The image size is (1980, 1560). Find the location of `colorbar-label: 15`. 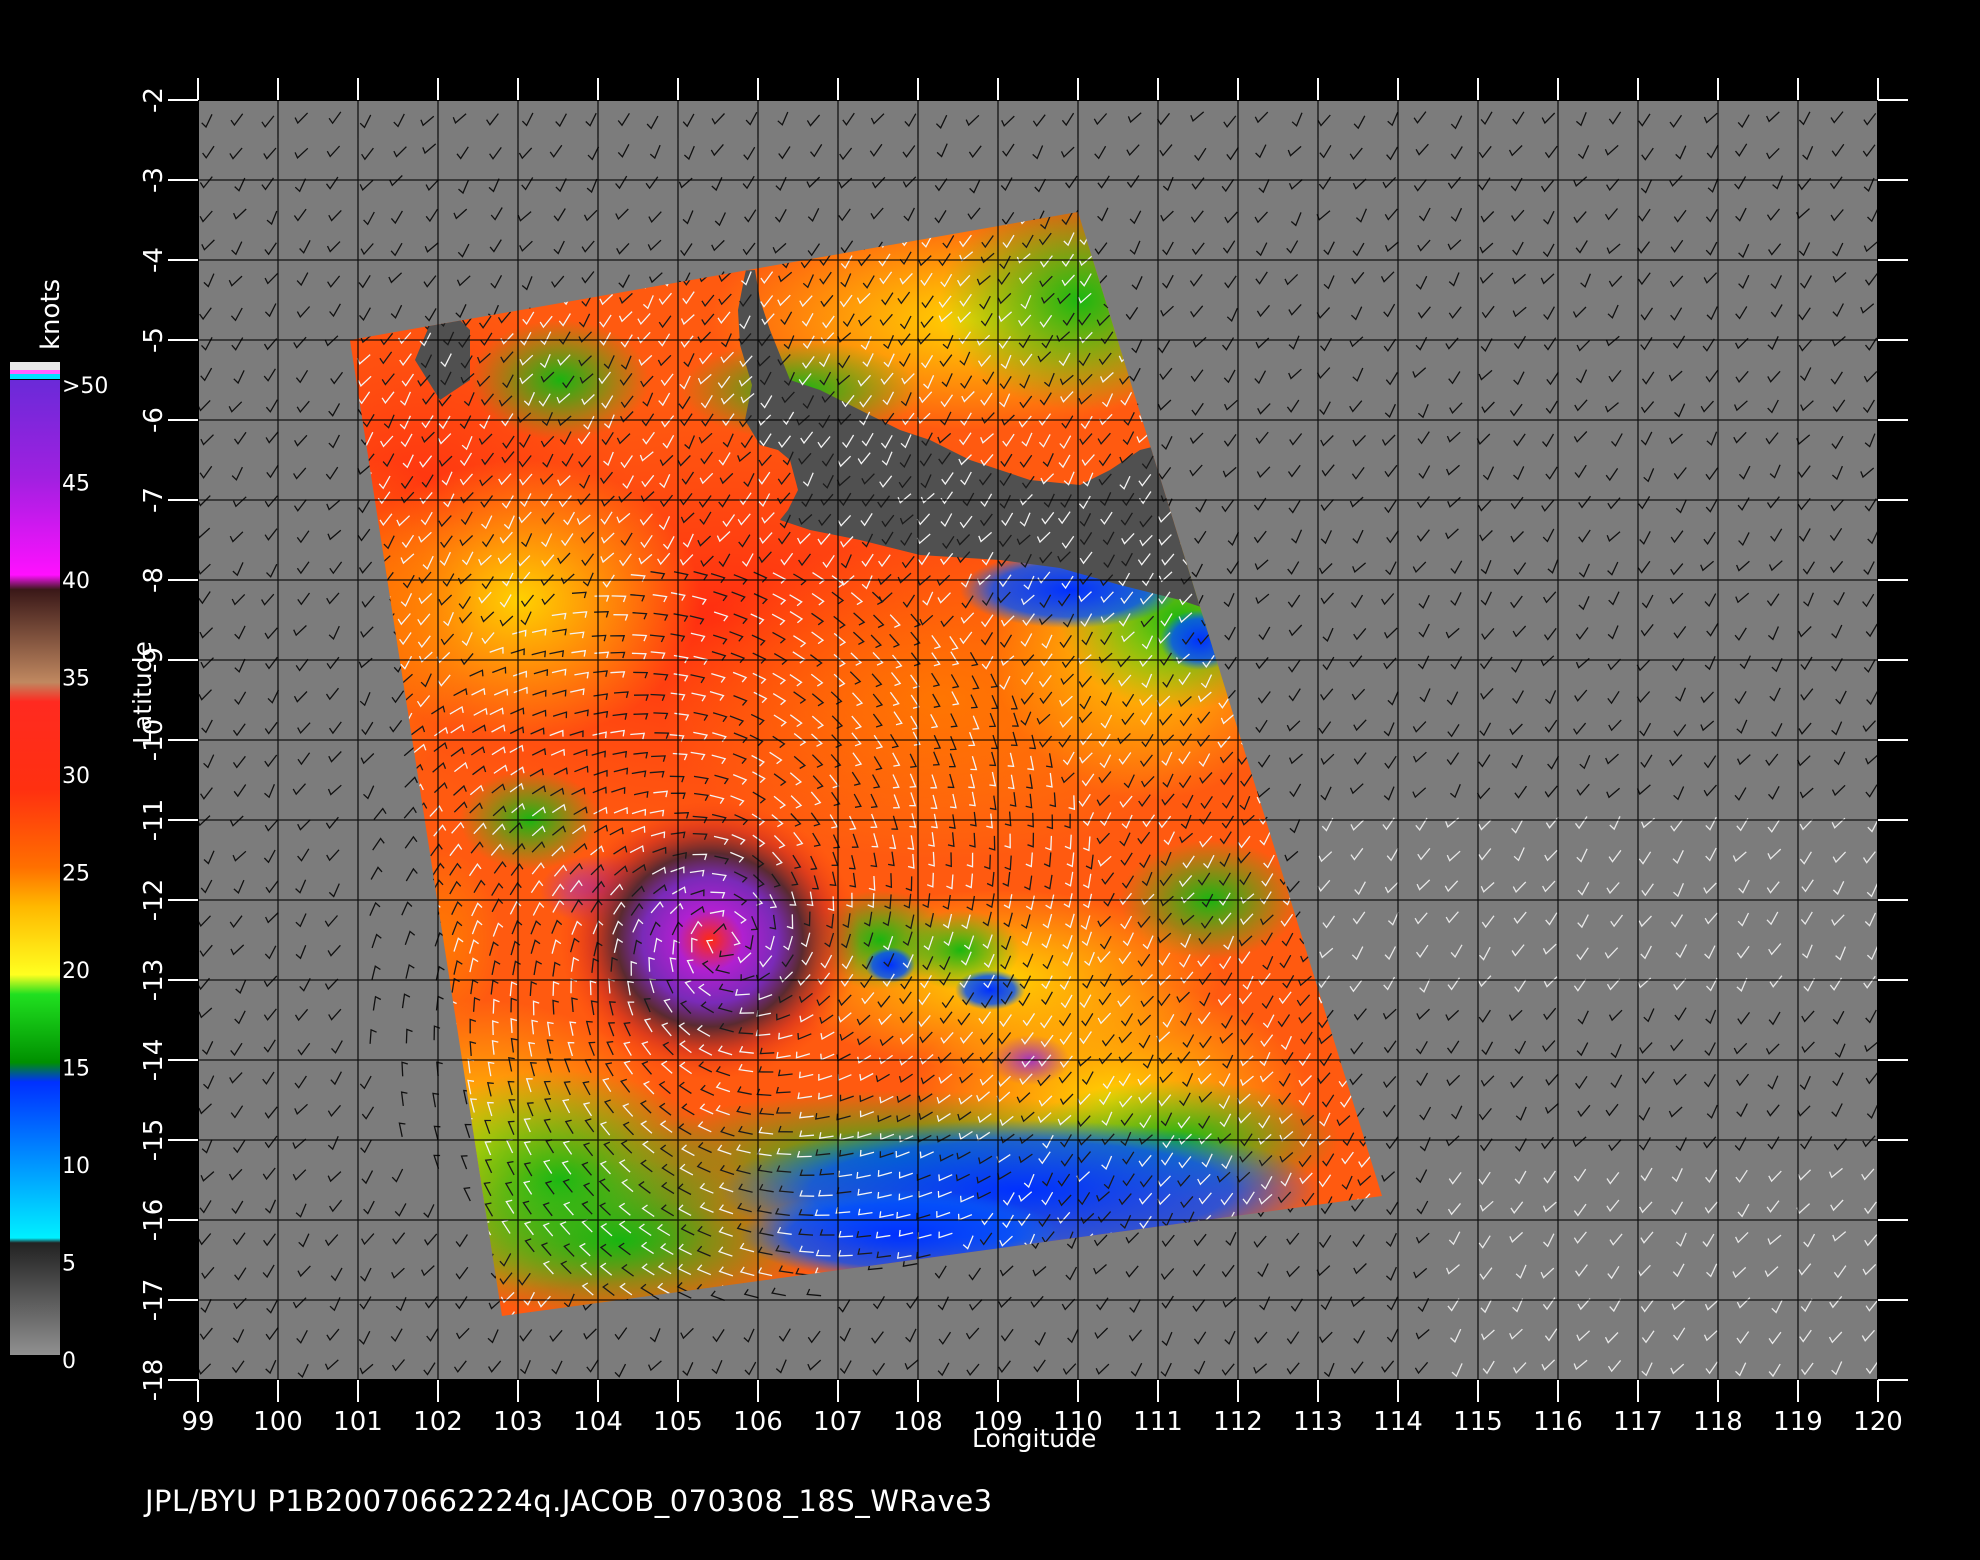

colorbar-label: 15 is located at coordinates (76, 1069).